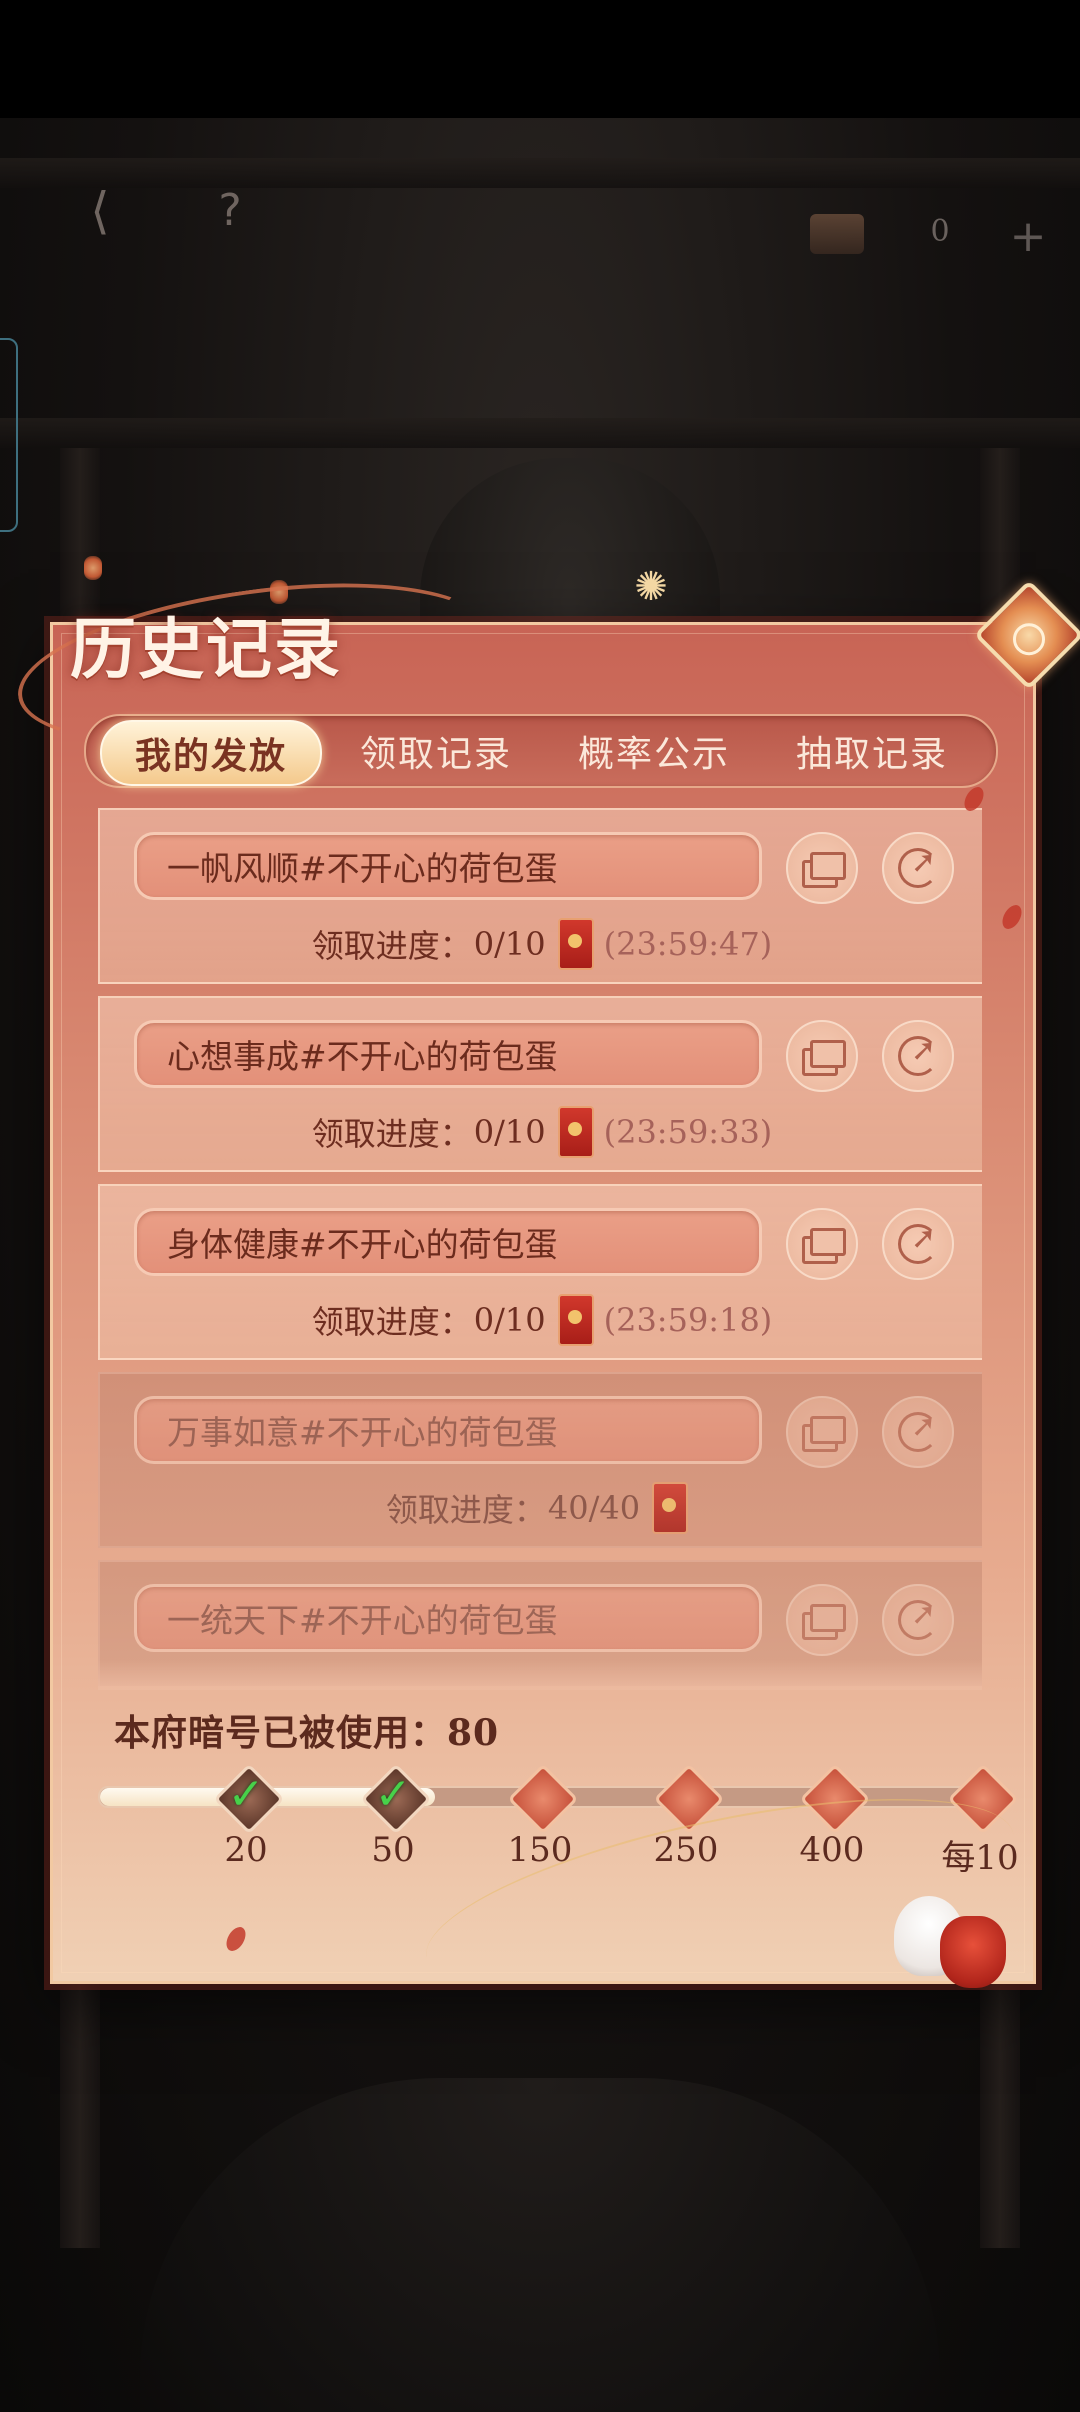  Describe the element at coordinates (940, 231) in the screenshot. I see `currency-value: 0` at that location.